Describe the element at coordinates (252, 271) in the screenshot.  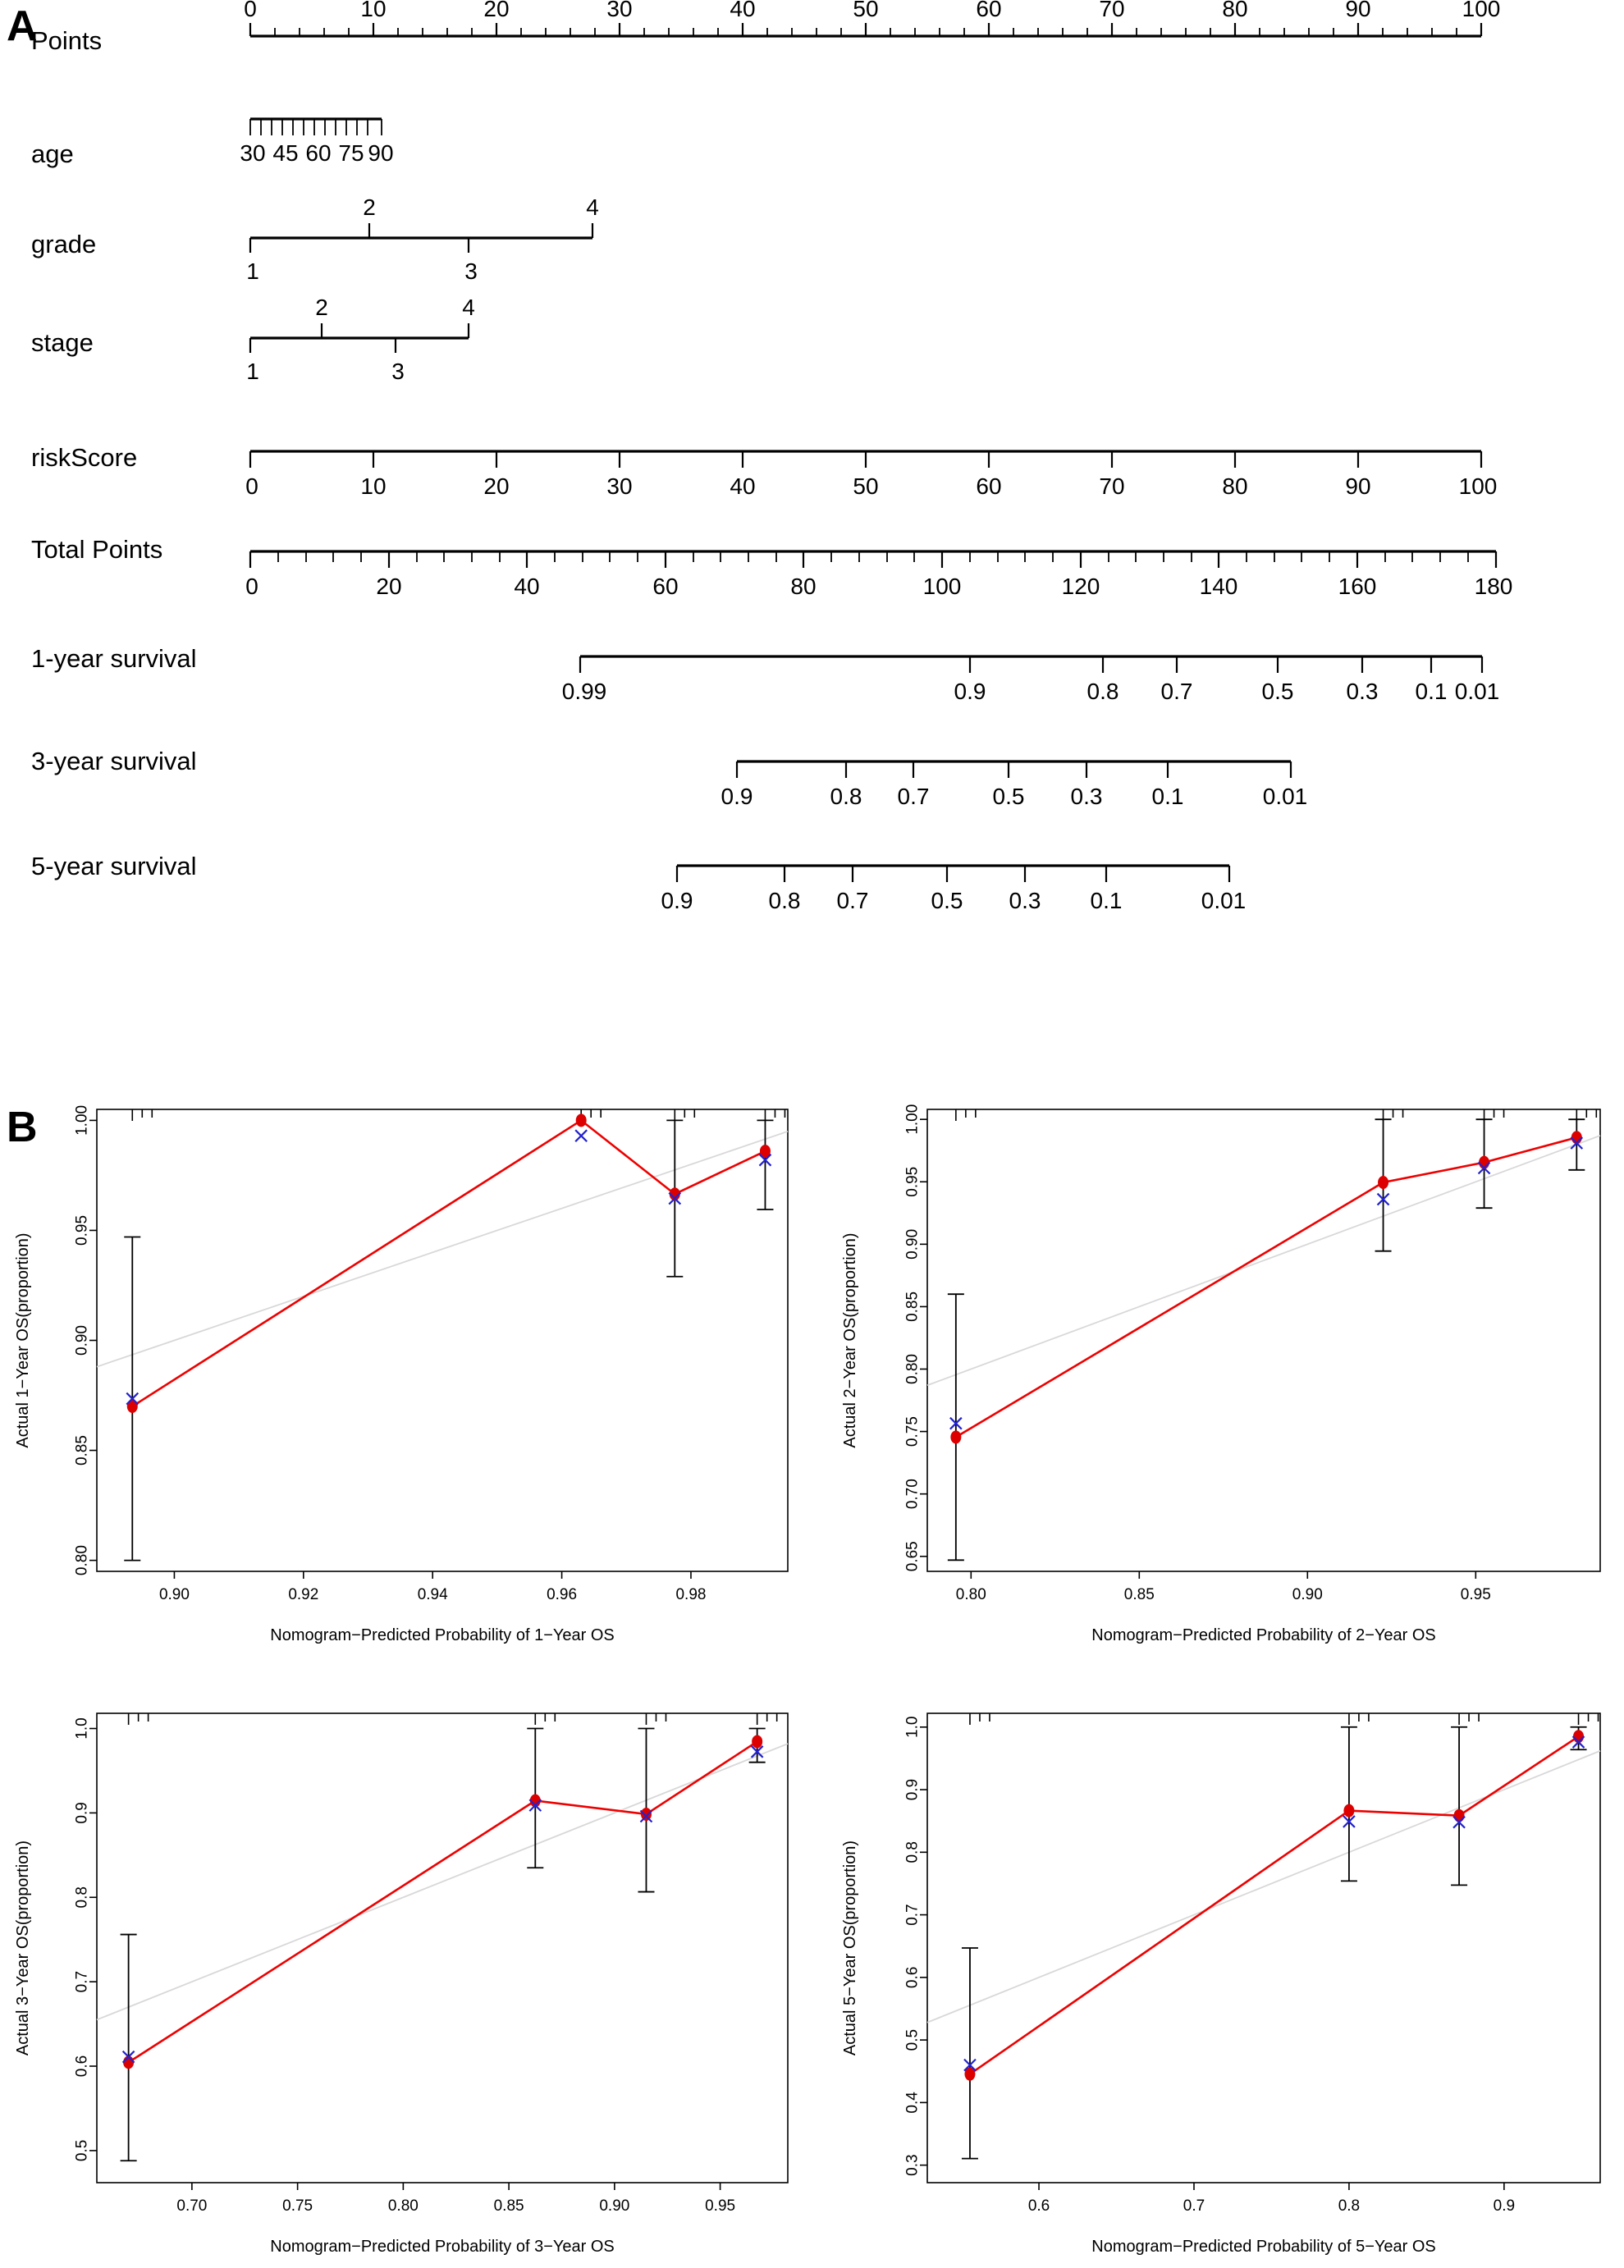
I see `grade-tick-label-below: 1` at that location.